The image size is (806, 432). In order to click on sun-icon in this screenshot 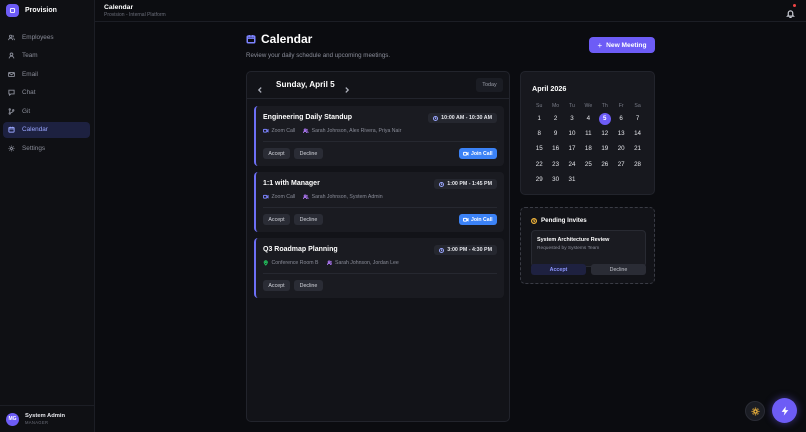, I will do `click(755, 411)`.